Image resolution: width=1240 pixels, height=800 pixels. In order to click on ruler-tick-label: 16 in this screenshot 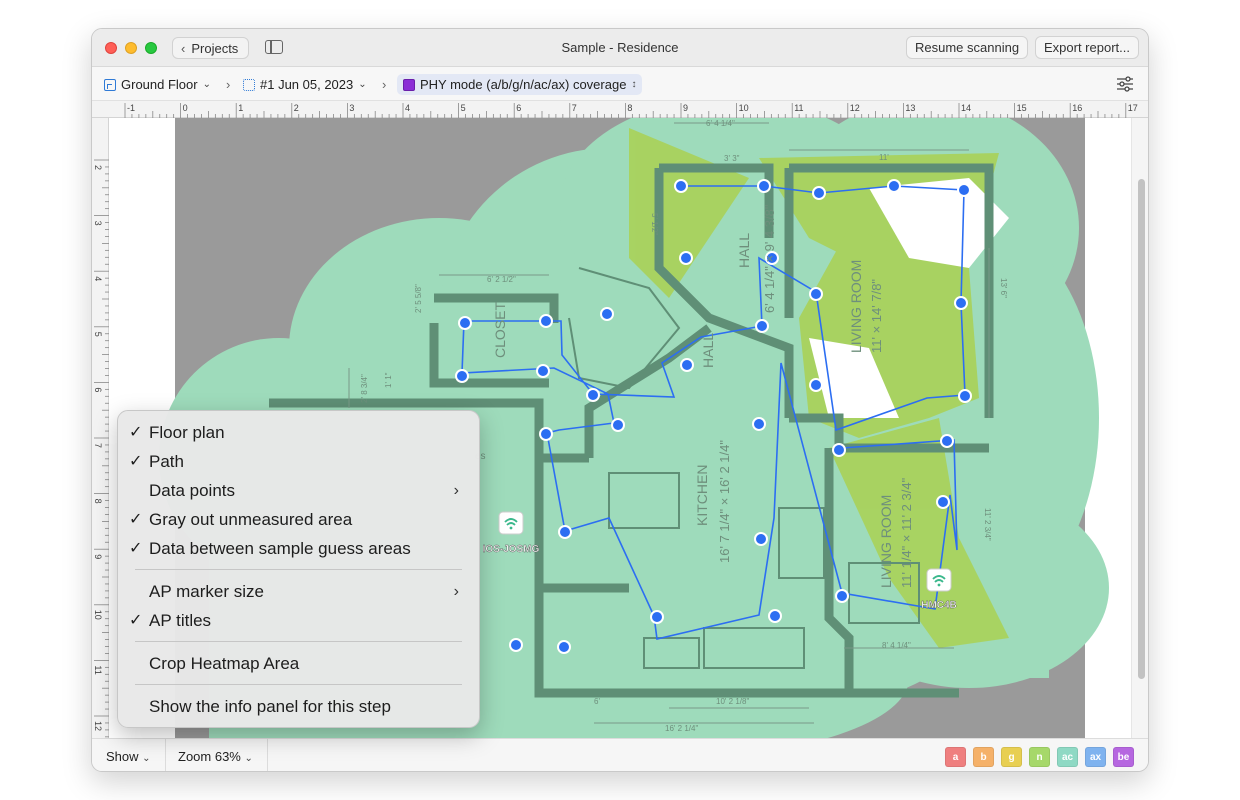, I will do `click(1077, 108)`.